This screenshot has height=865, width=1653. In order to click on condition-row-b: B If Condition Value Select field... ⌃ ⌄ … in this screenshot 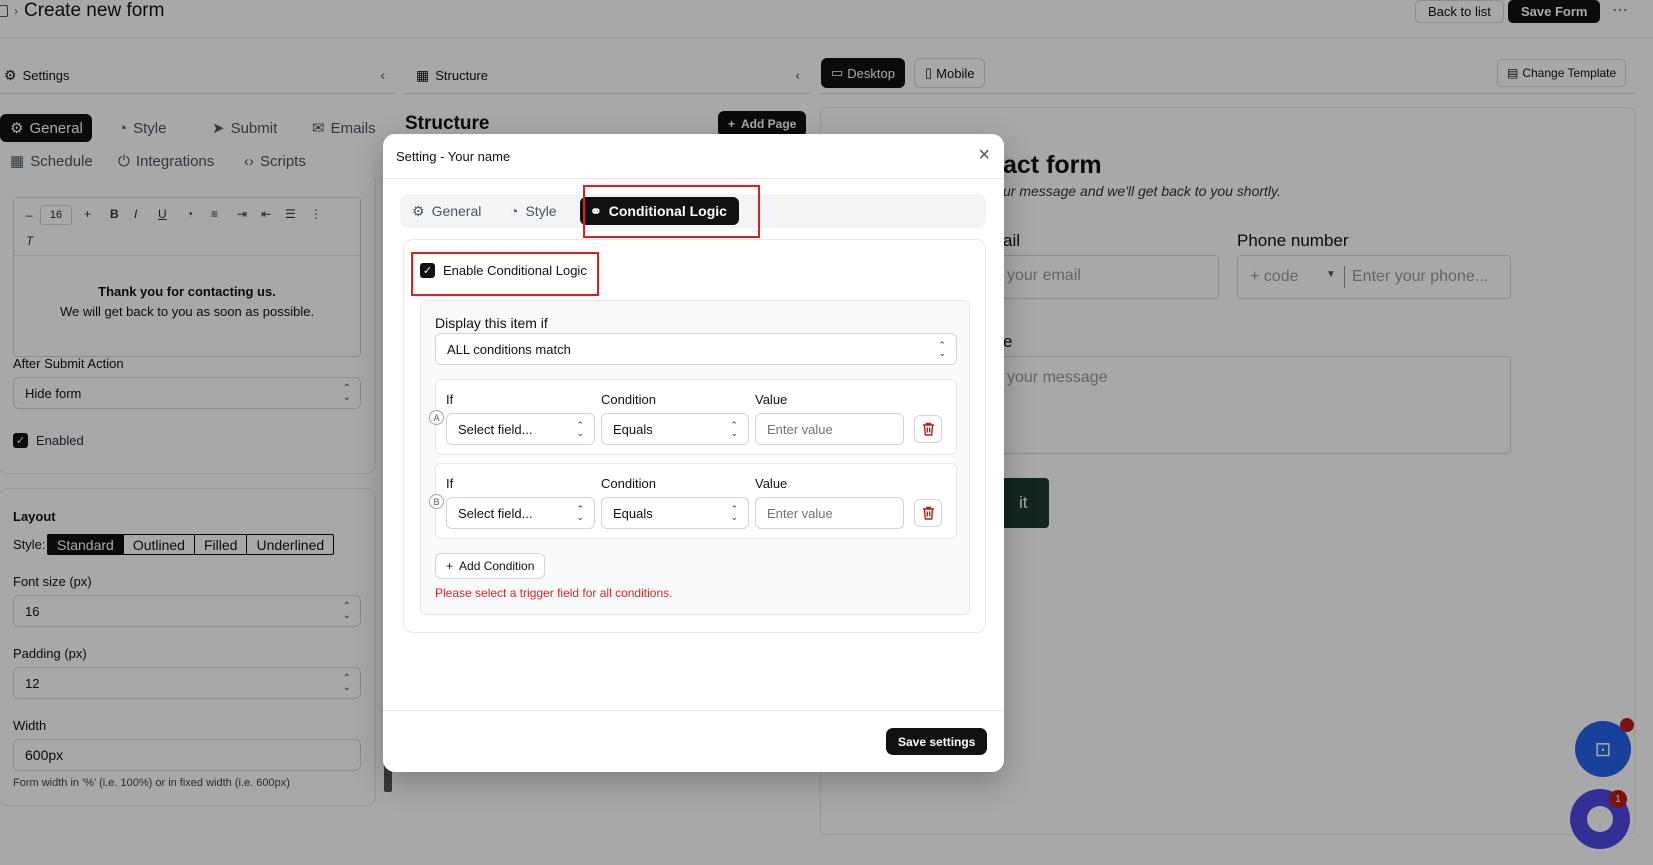, I will do `click(693, 501)`.